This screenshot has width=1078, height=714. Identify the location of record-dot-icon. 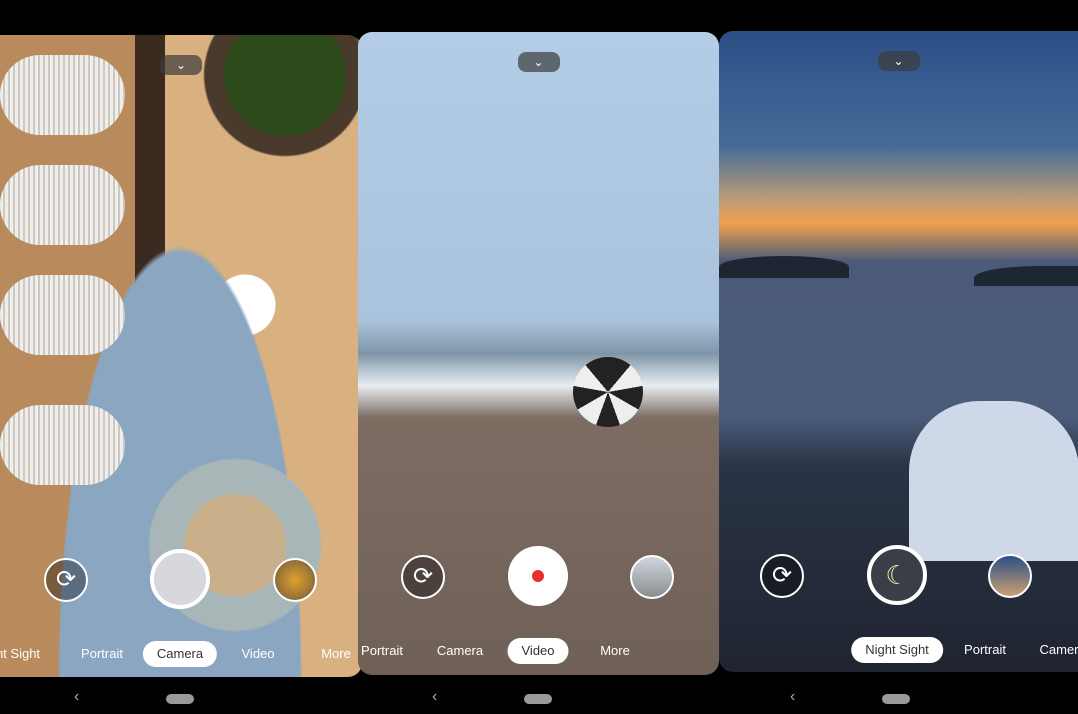
(538, 576).